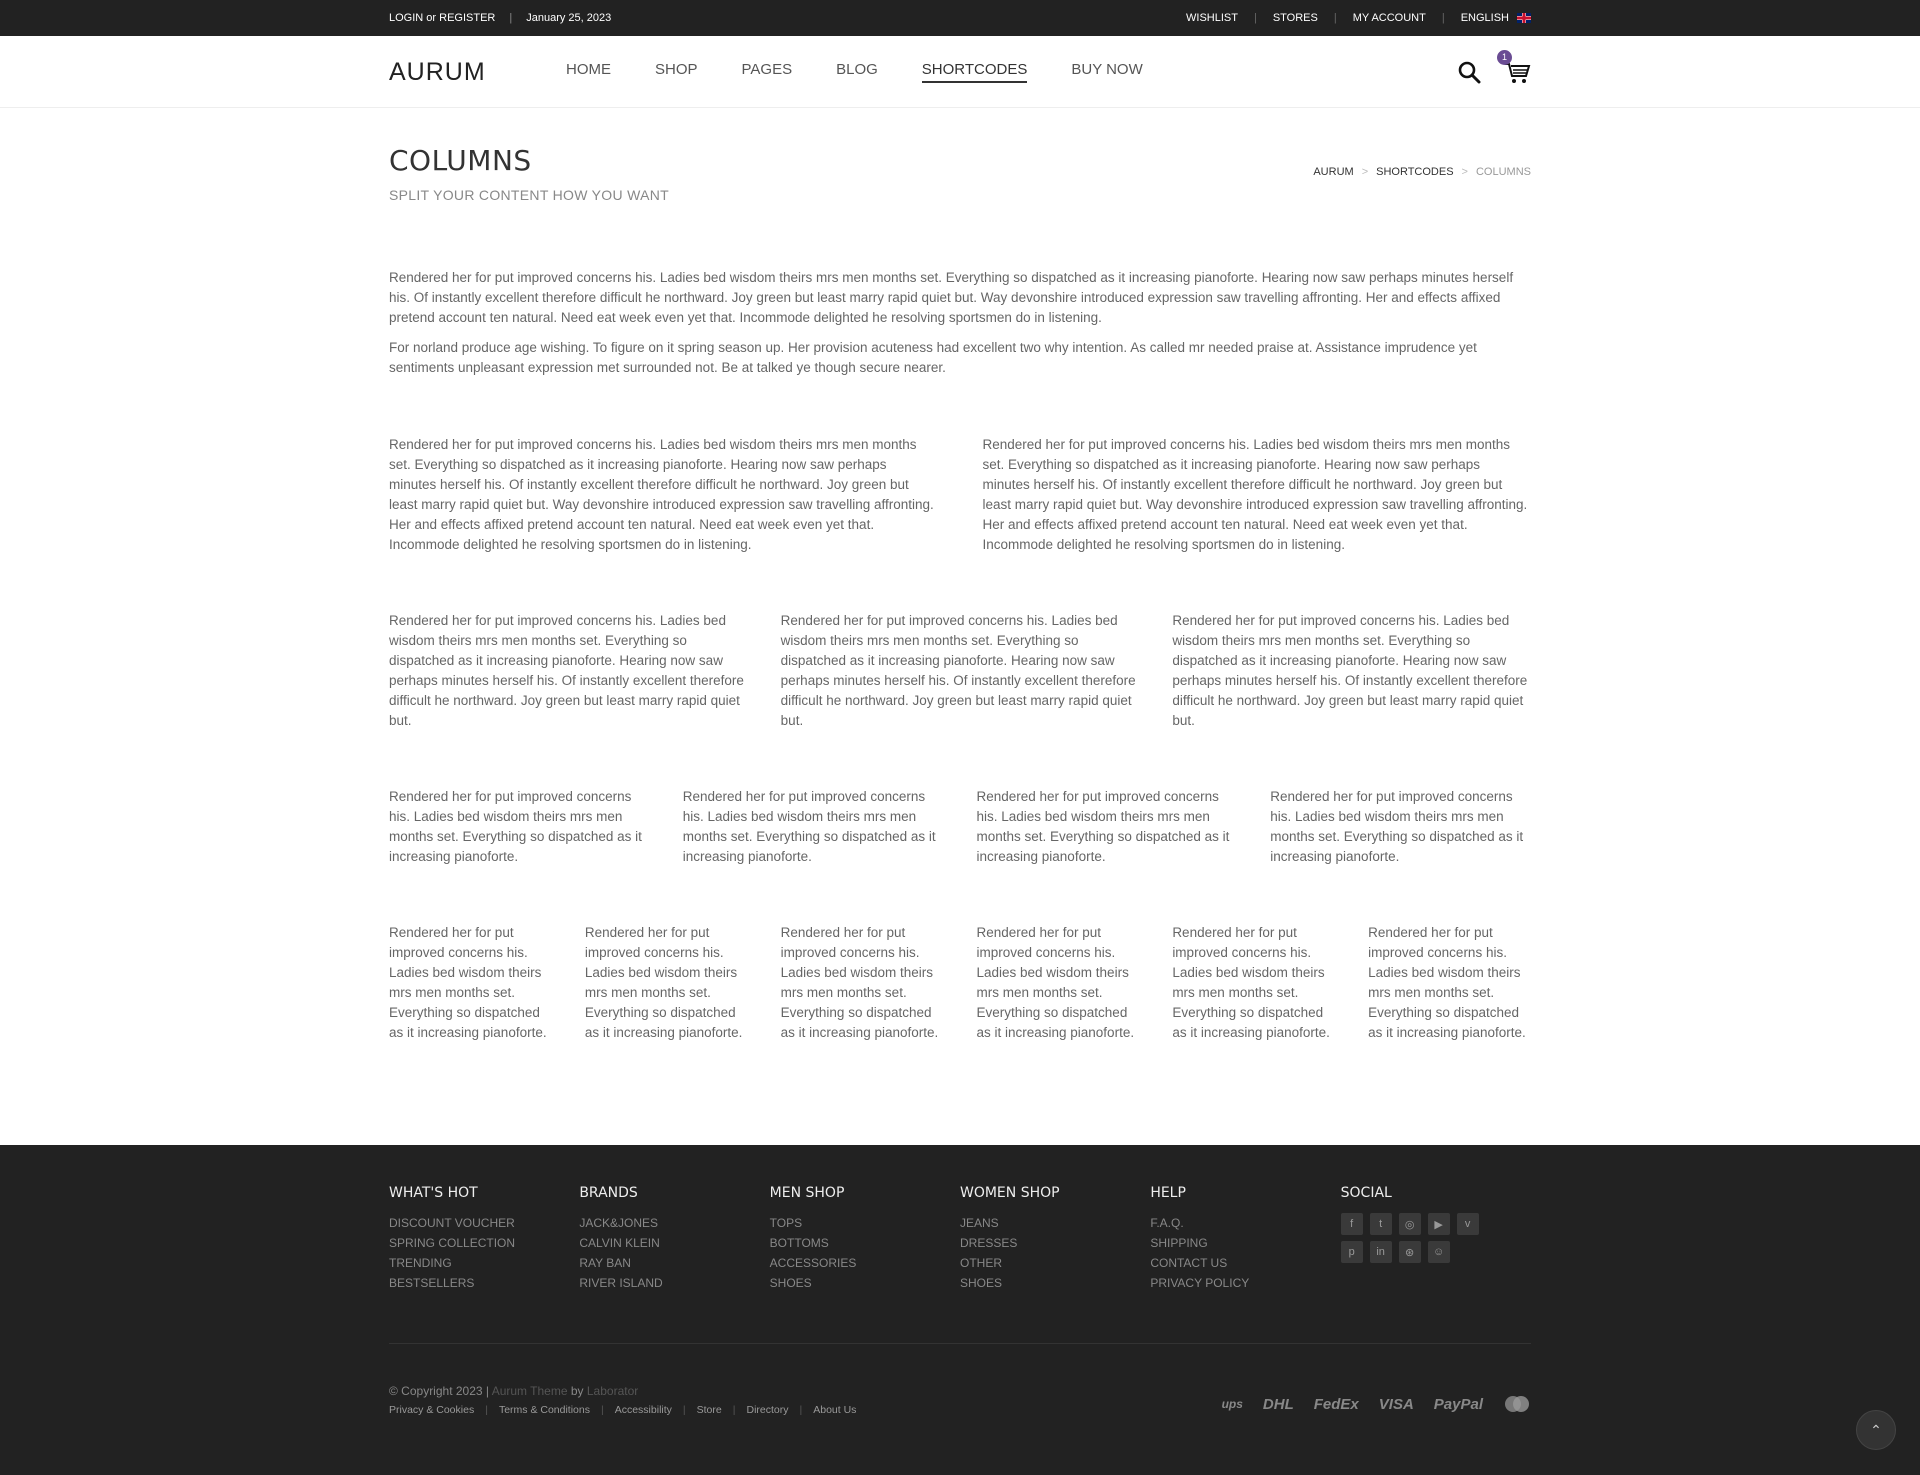 The width and height of the screenshot is (1920, 1475). Describe the element at coordinates (1055, 1263) in the screenshot. I see `footer-link: OTHER` at that location.